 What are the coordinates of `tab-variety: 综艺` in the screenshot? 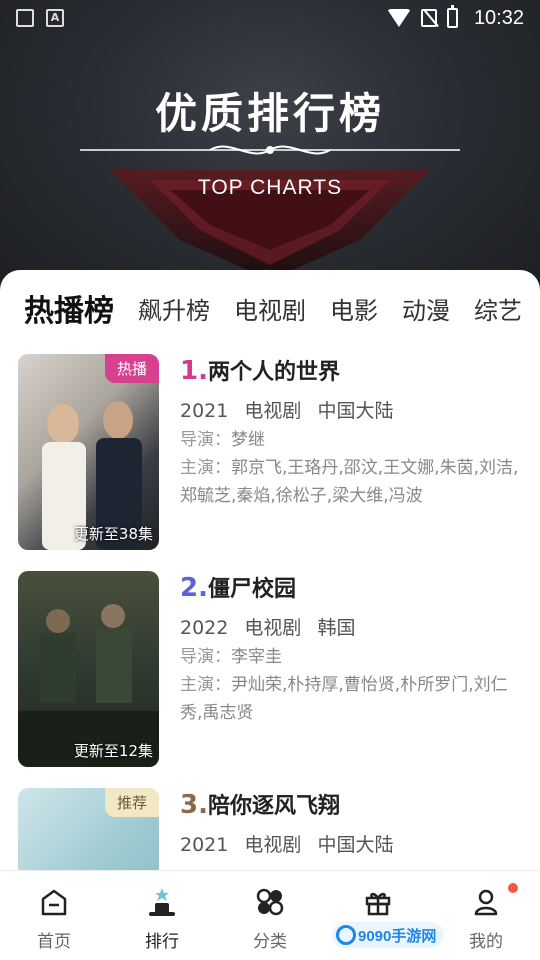 It's located at (498, 308).